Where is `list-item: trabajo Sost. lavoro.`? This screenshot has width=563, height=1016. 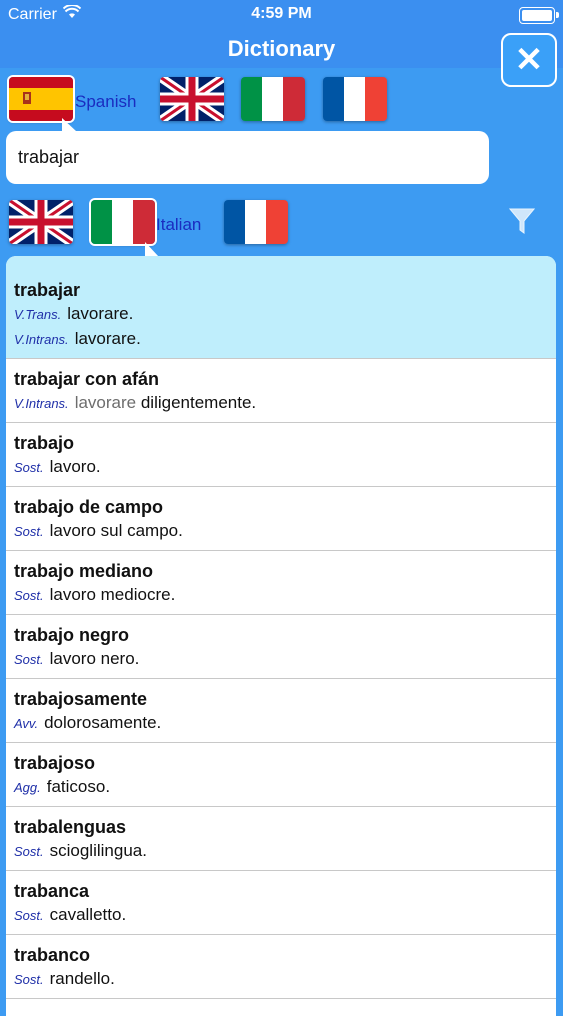 list-item: trabajo Sost. lavoro. is located at coordinates (281, 455).